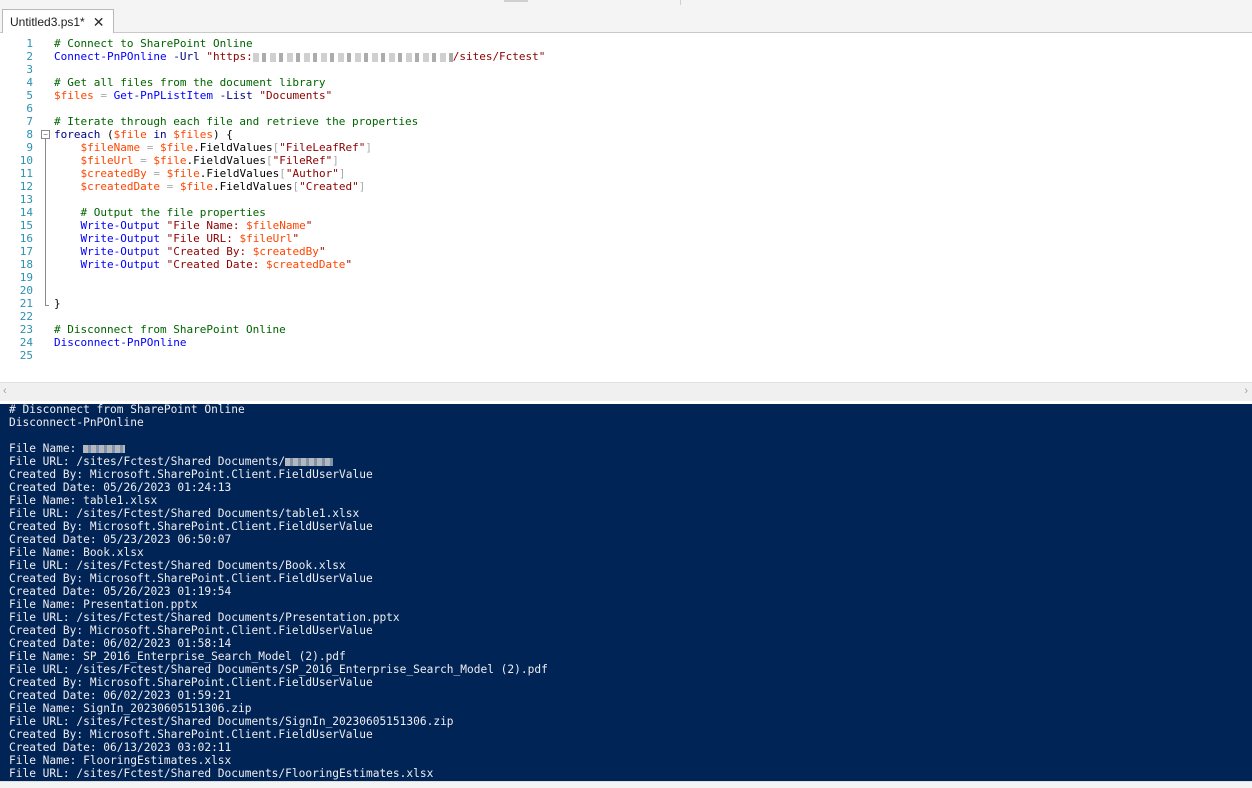 This screenshot has height=788, width=1252. I want to click on code-text: Write-Output "File Name: $fileName", so click(183, 225).